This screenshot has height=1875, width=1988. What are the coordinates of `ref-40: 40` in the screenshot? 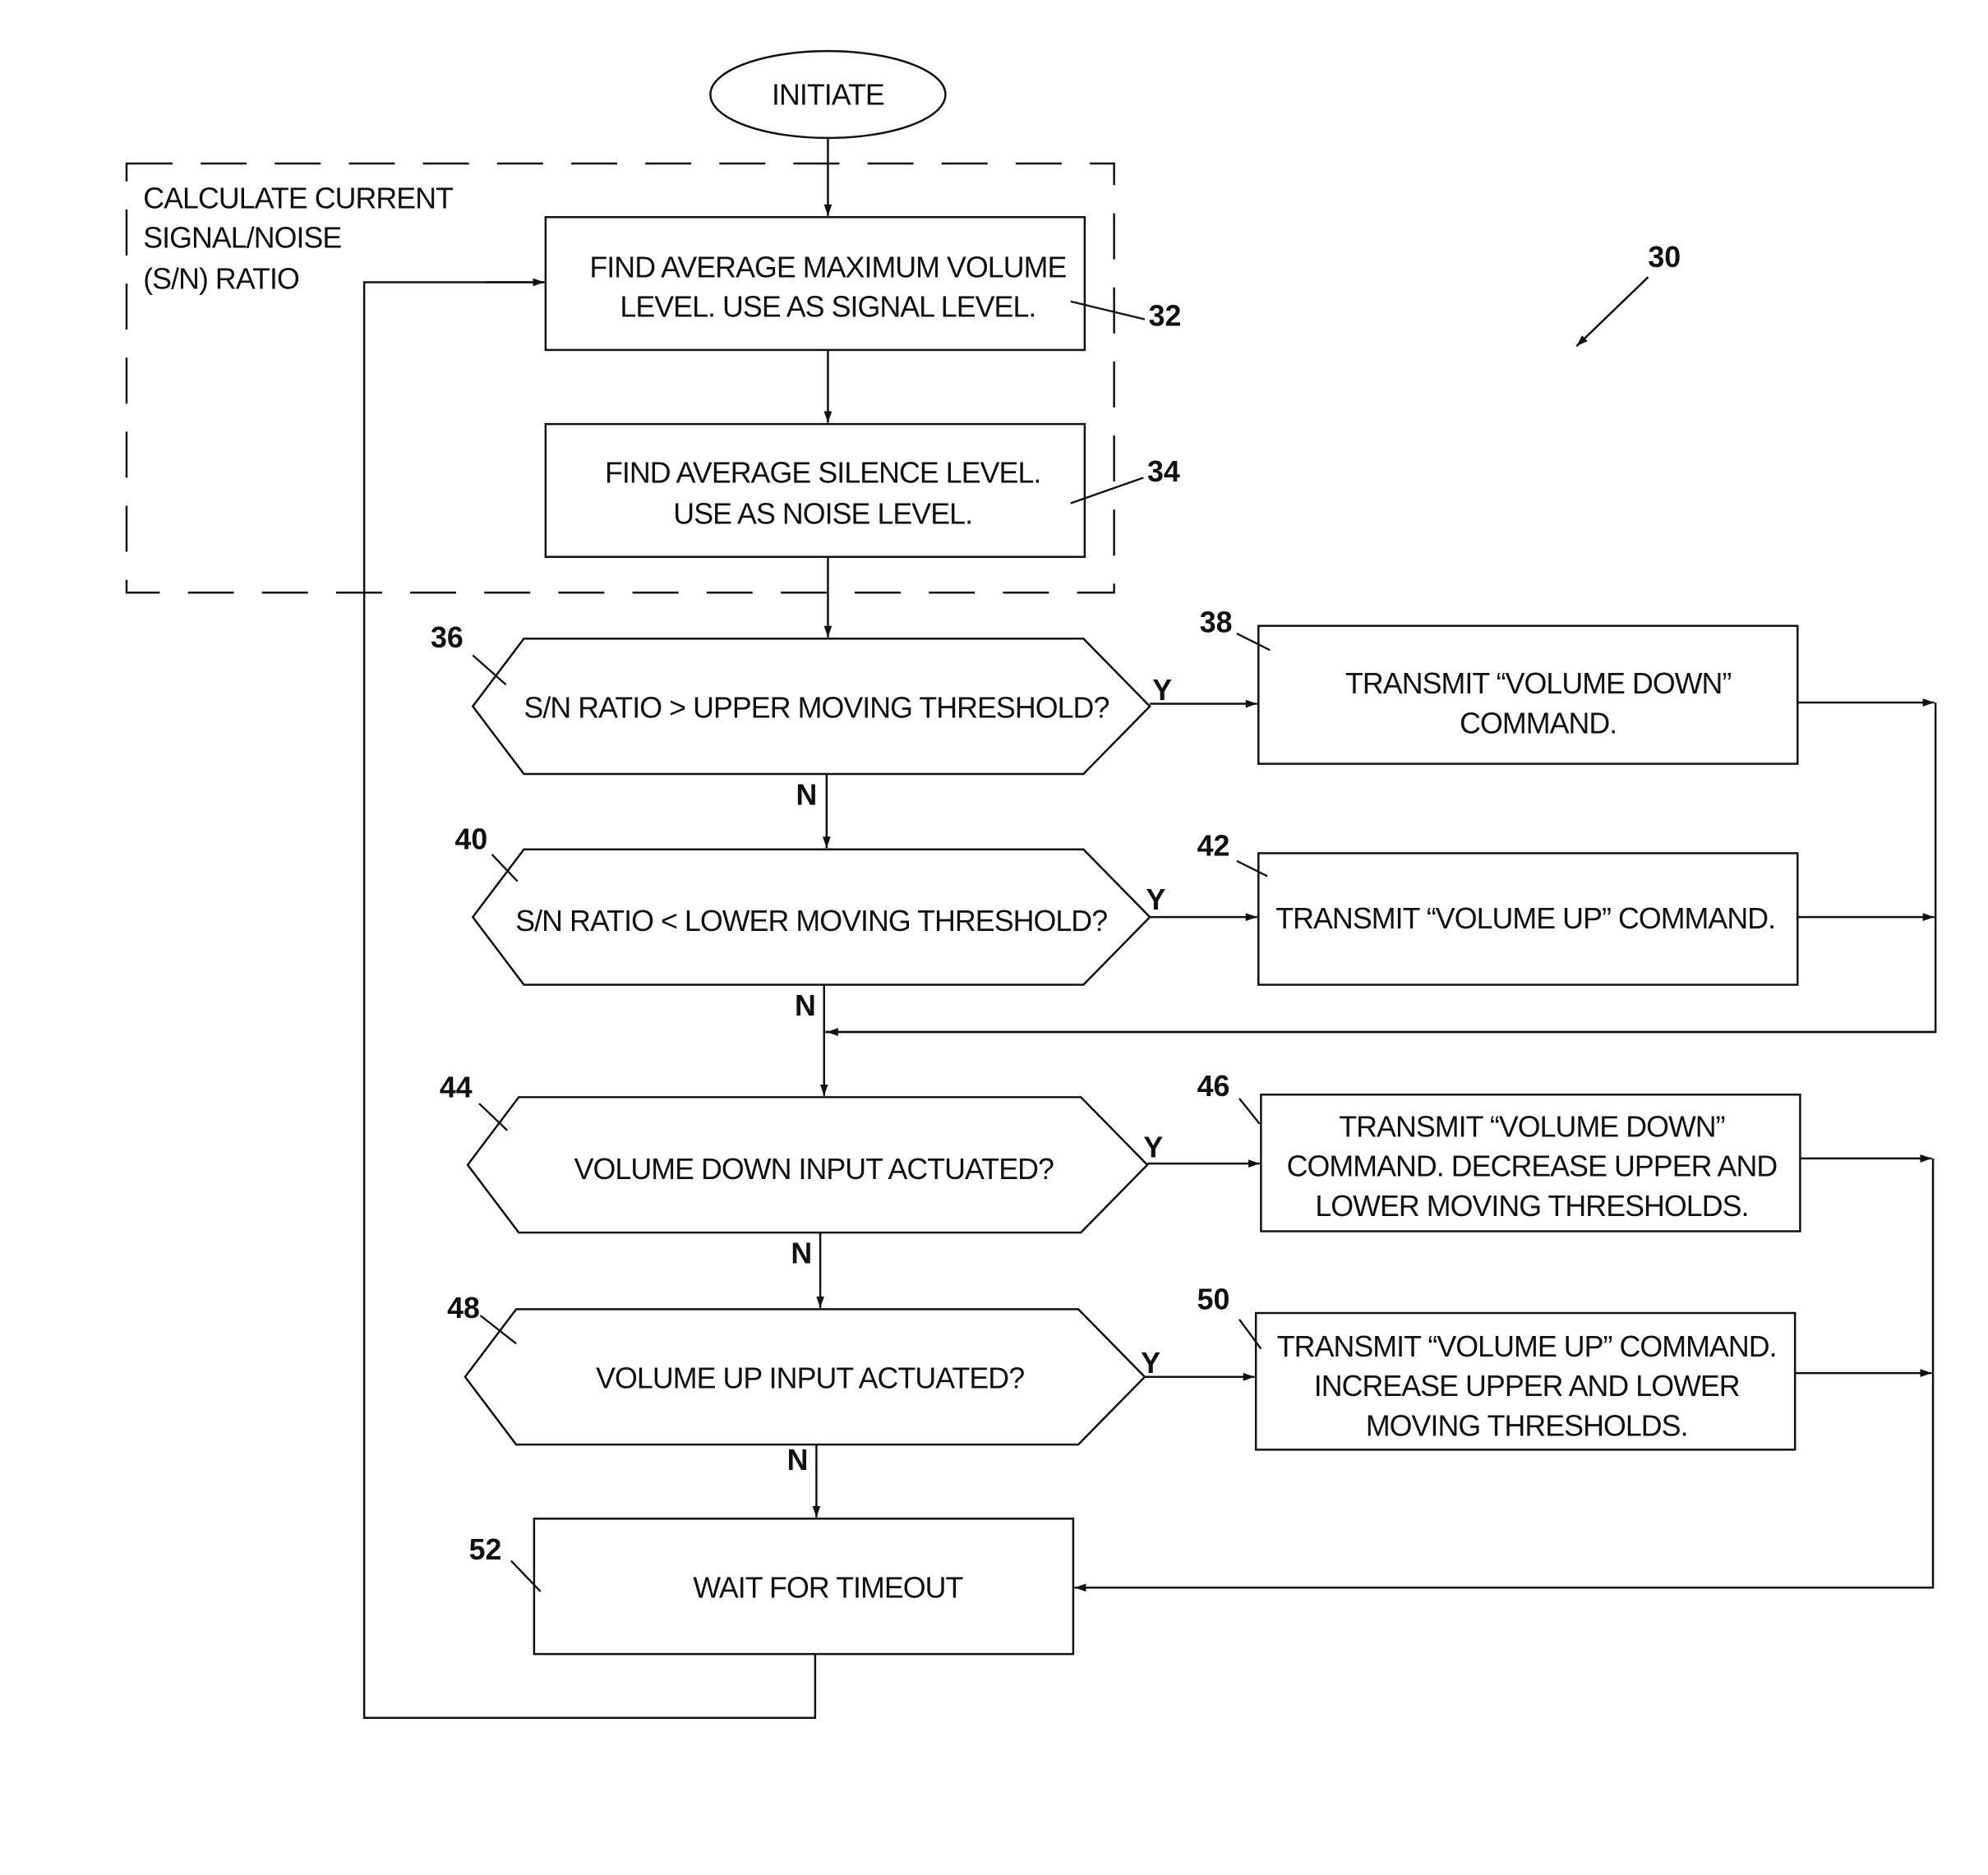 It's located at (471, 839).